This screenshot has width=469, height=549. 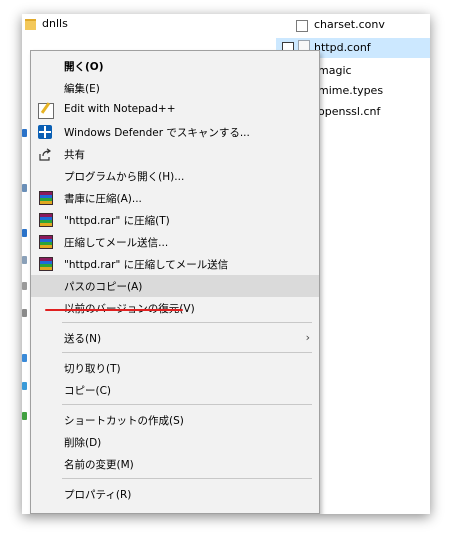 What do you see at coordinates (175, 220) in the screenshot?
I see `menu-item-compress-to-rar: "httpd.rar" に圧縮(T)` at bounding box center [175, 220].